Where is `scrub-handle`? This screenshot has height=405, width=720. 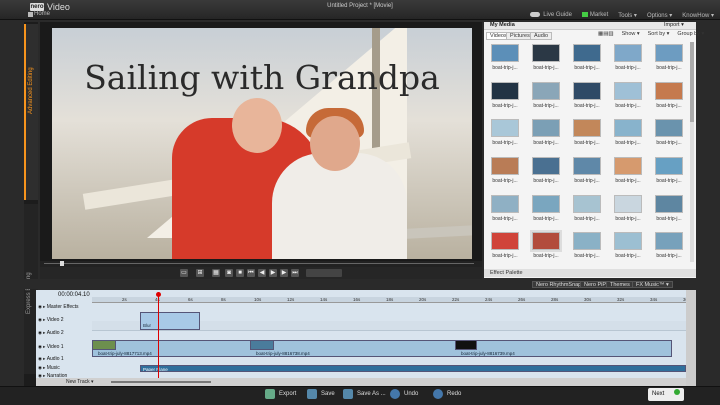 scrub-handle is located at coordinates (62, 263).